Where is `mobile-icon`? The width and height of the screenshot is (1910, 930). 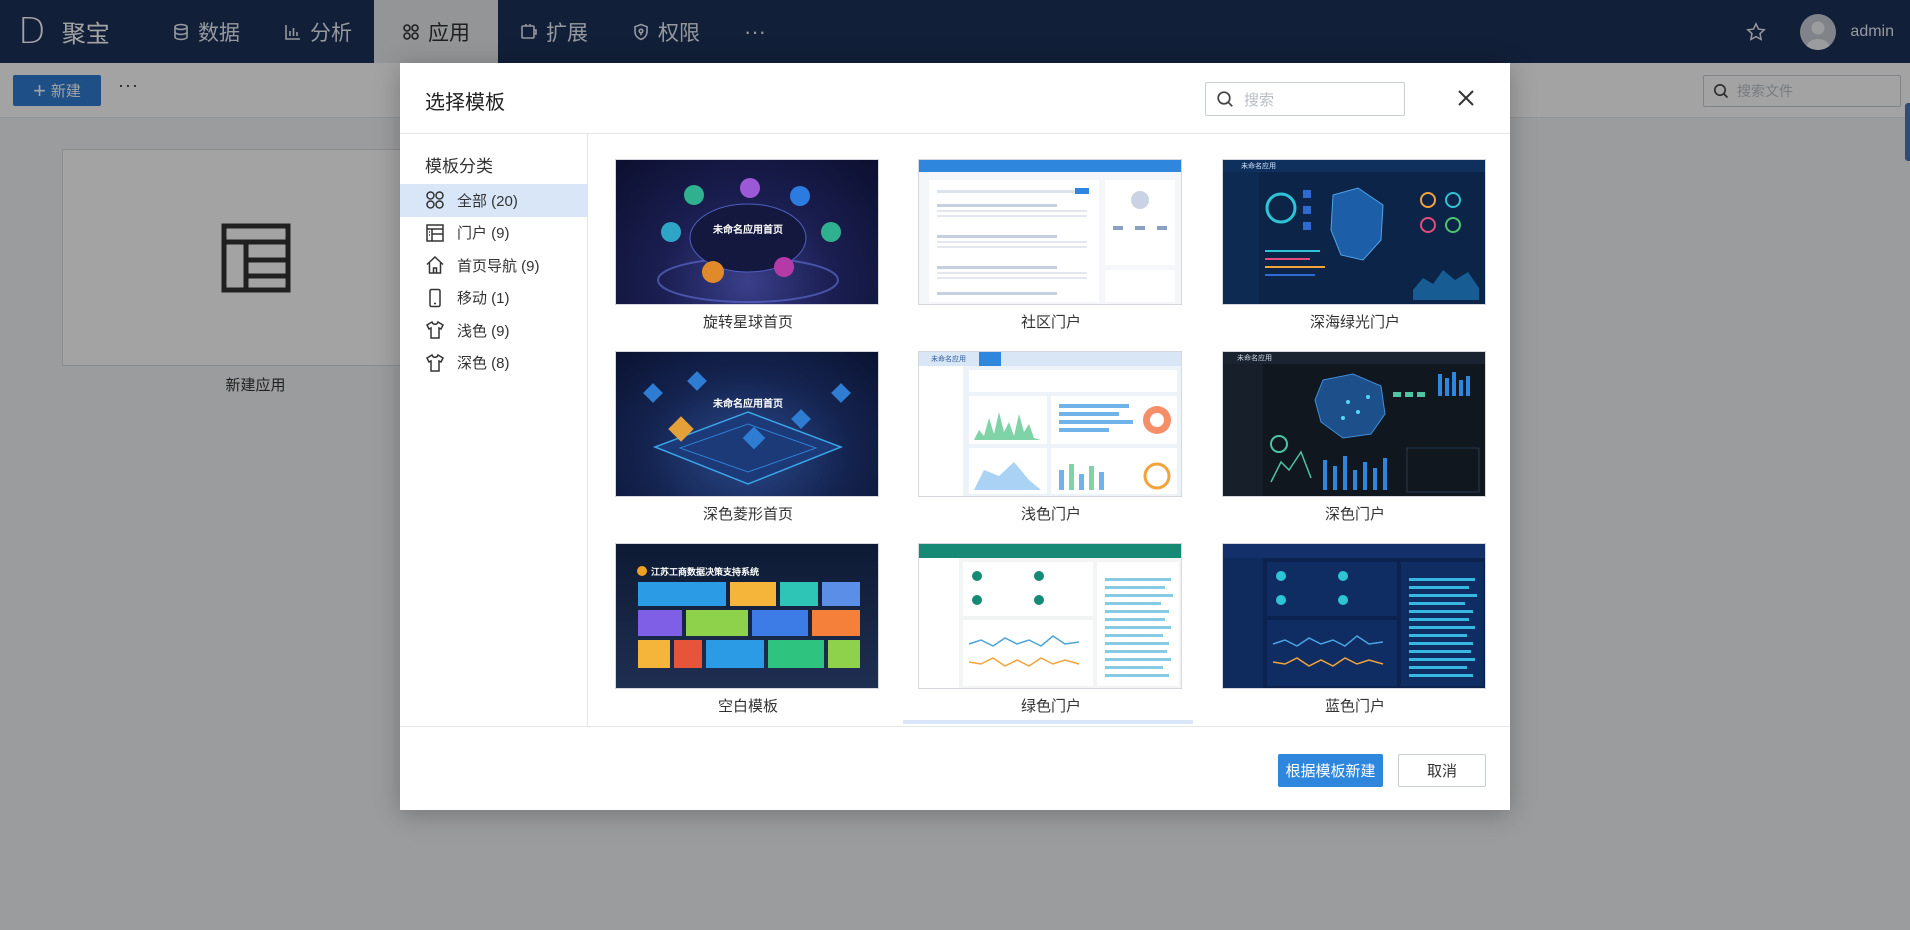 mobile-icon is located at coordinates (435, 298).